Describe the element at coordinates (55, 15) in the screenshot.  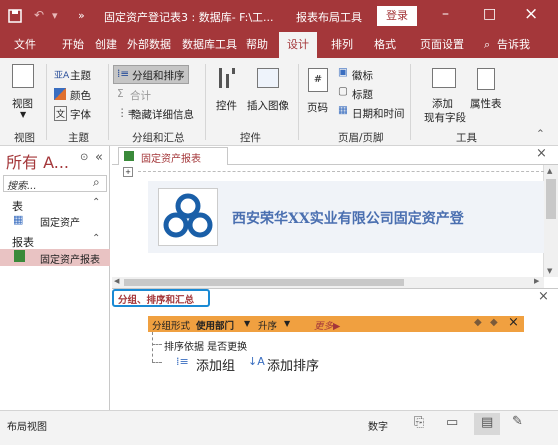
I see `redo-icon: ▾` at that location.